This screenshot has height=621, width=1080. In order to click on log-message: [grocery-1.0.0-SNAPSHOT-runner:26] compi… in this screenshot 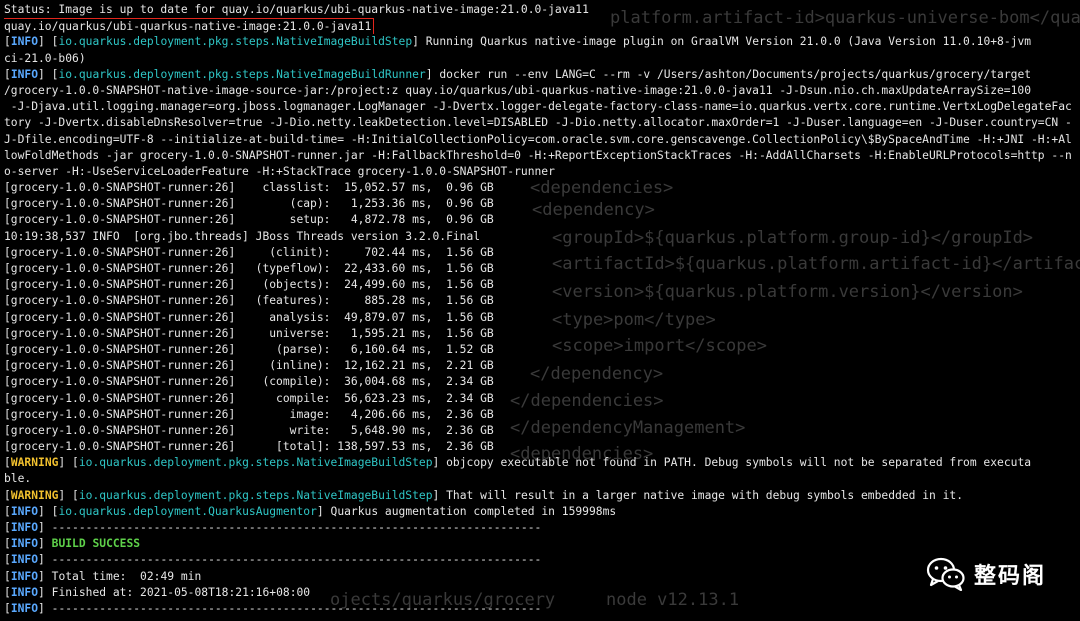, I will do `click(249, 398)`.